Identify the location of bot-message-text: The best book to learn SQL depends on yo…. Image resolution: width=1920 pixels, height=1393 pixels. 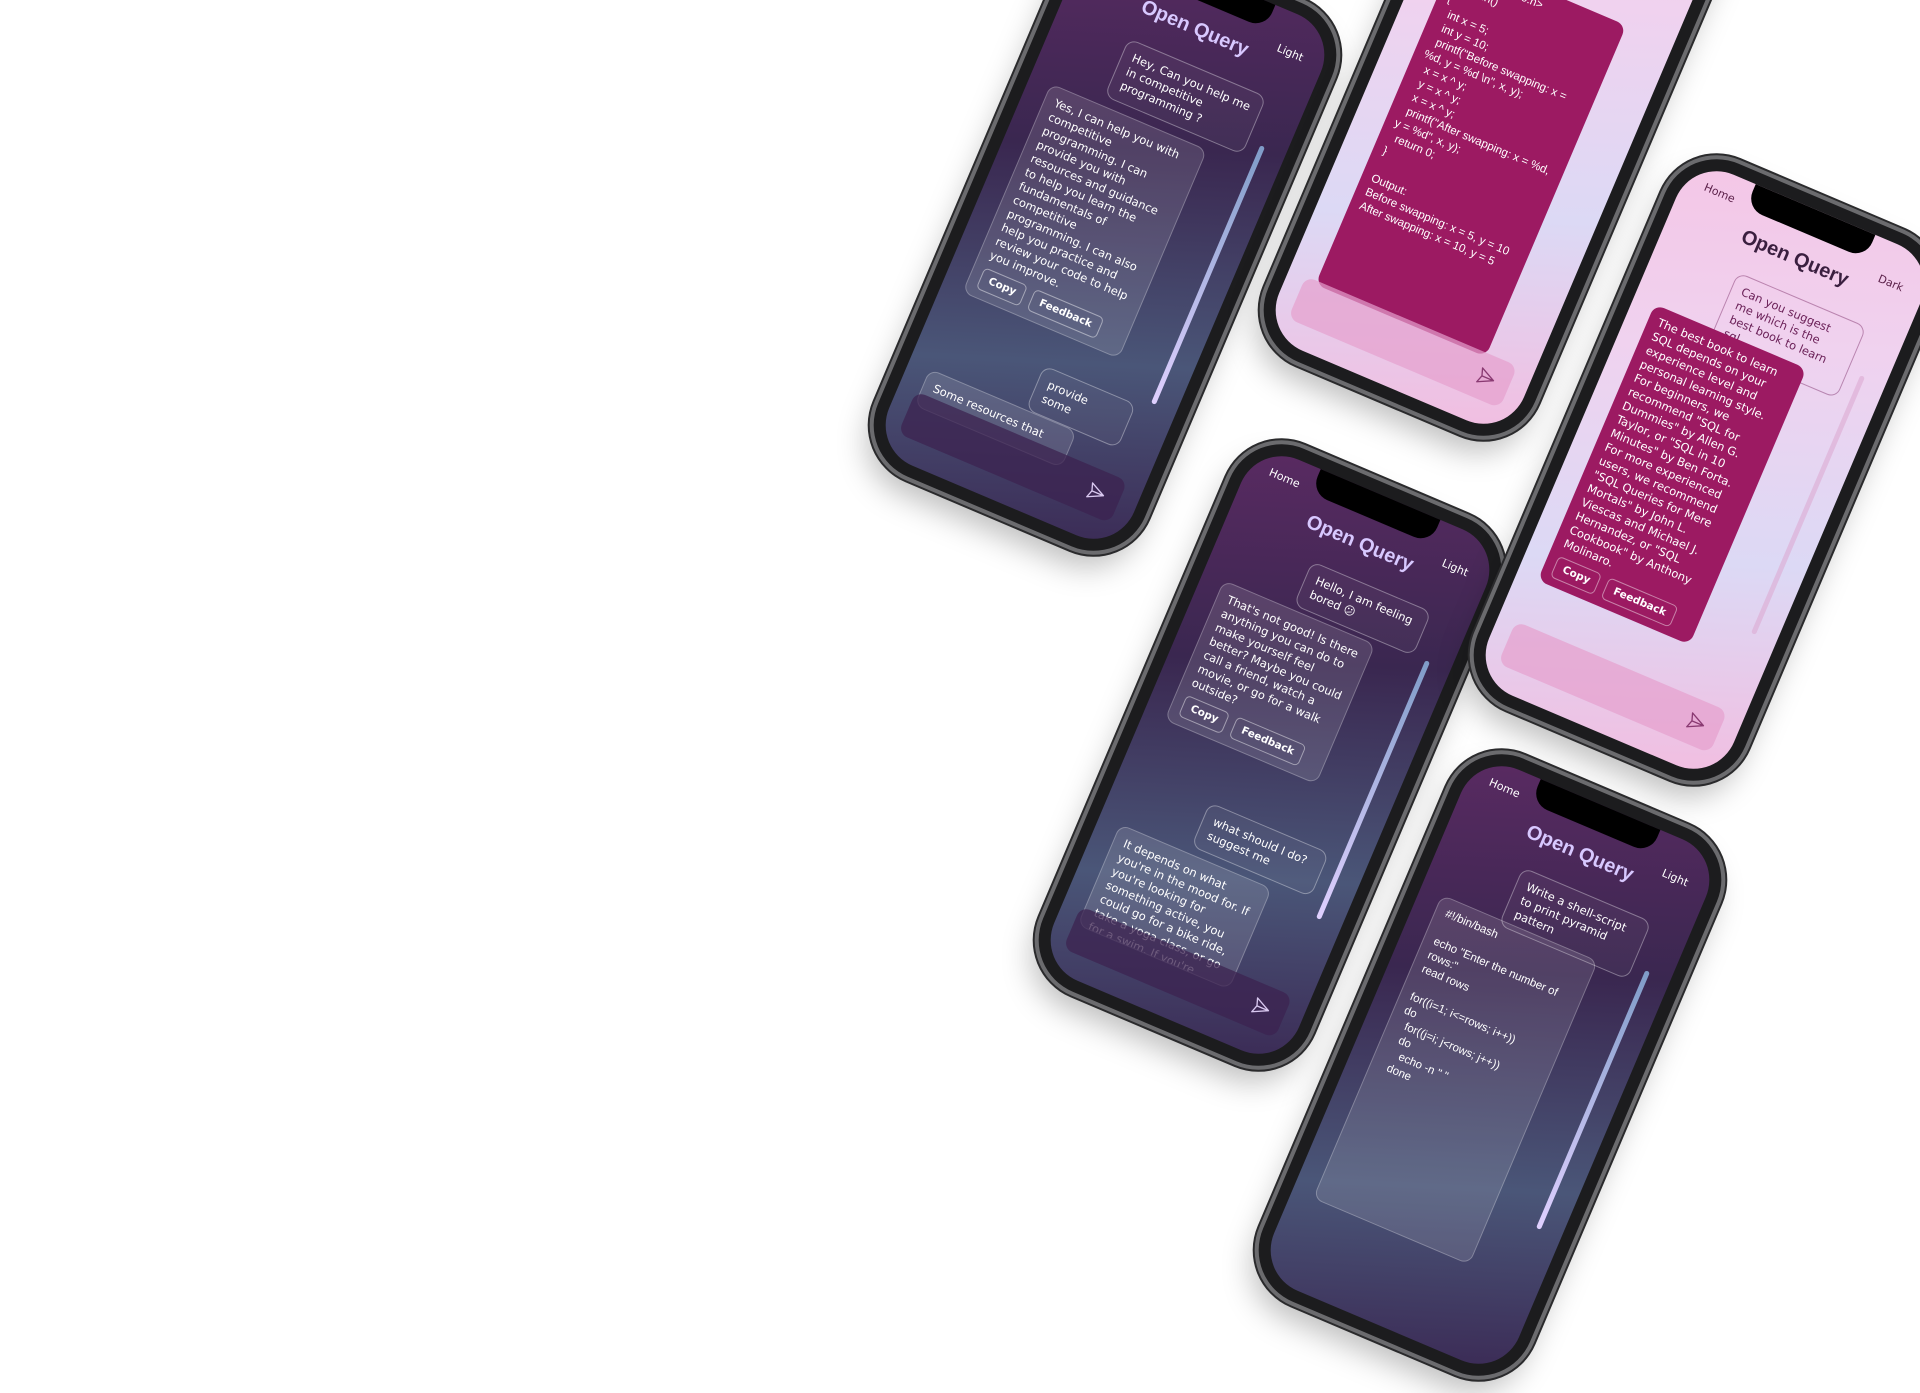
(1671, 451).